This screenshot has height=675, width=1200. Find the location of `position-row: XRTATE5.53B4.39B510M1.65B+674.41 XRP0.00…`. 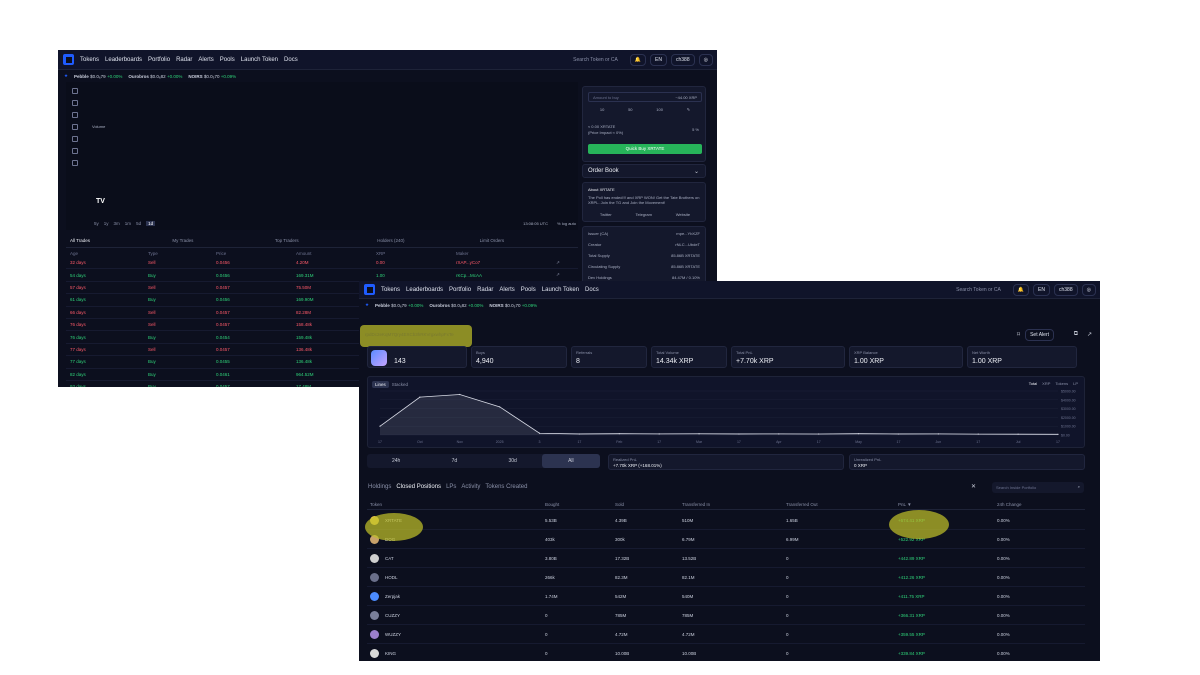

position-row: XRTATE5.53B4.39B510M1.65B+674.41 XRP0.00… is located at coordinates (726, 520).